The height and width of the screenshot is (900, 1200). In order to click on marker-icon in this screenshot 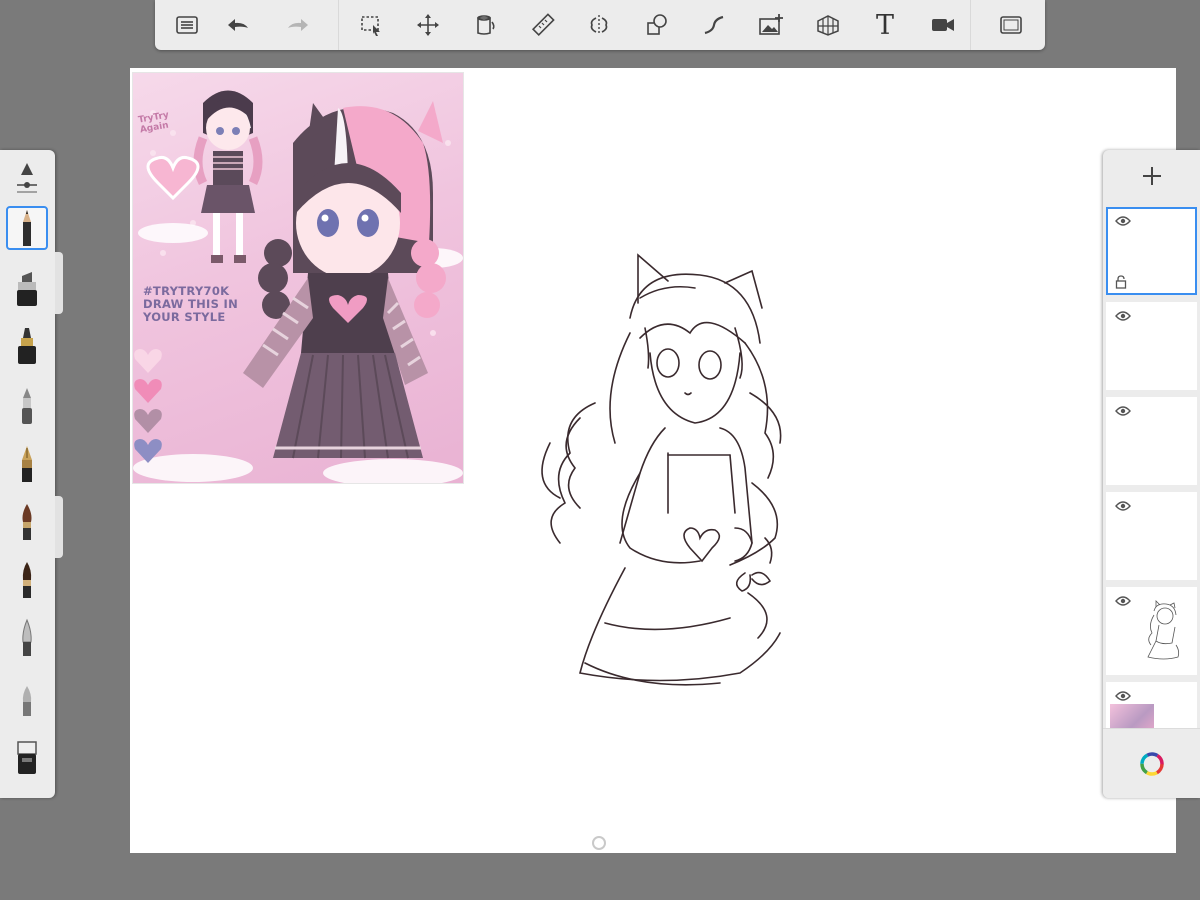, I will do `click(27, 288)`.